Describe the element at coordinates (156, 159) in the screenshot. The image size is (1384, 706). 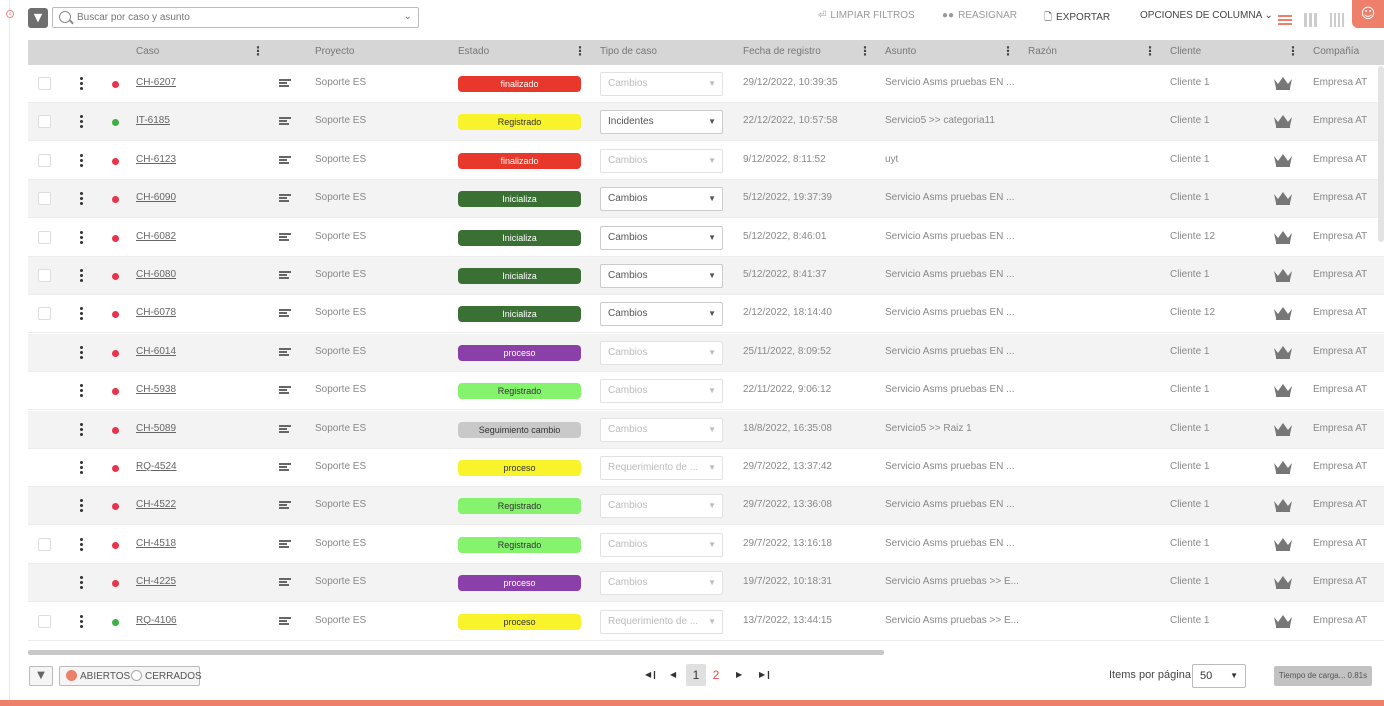
I see `case-link: CH-6123` at that location.